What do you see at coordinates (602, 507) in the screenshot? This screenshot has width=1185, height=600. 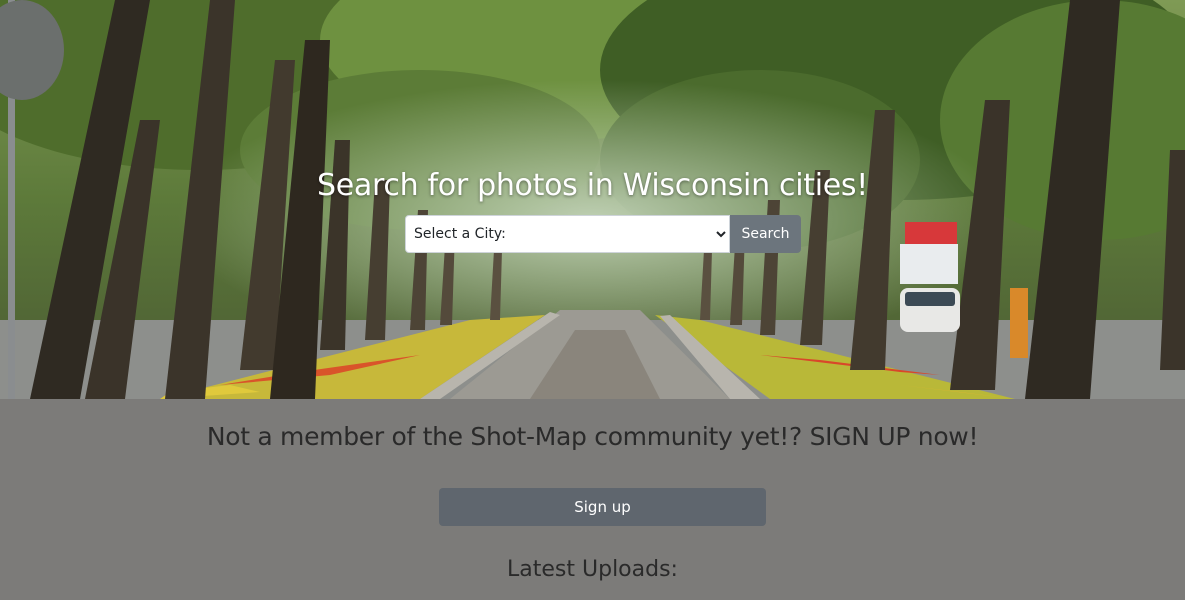 I see `signup-button: Sign up` at bounding box center [602, 507].